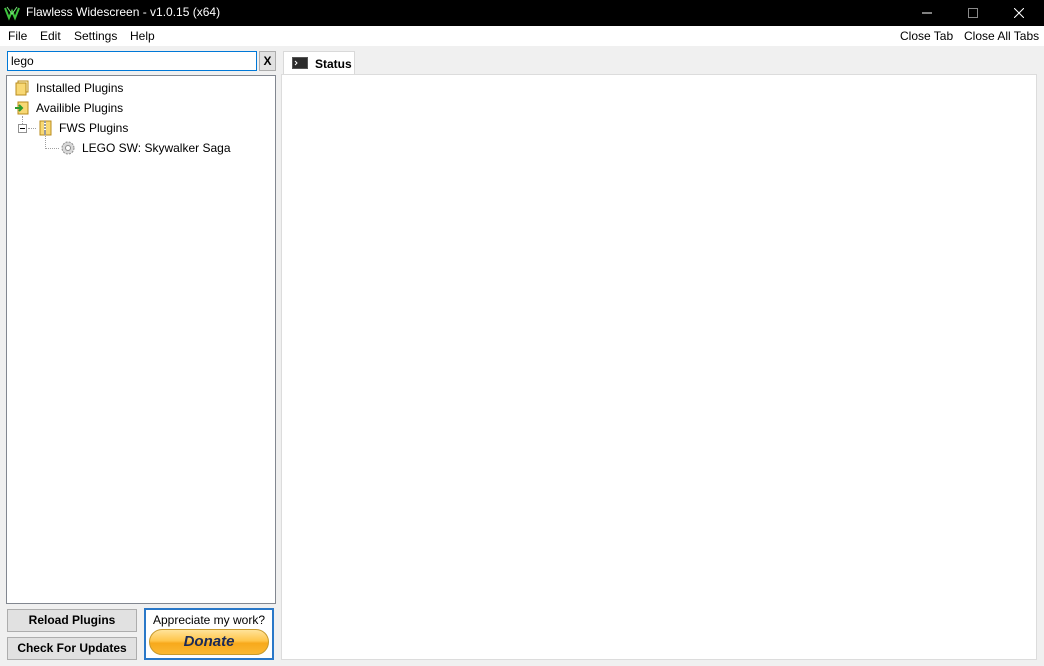 Image resolution: width=1044 pixels, height=666 pixels. I want to click on tree-node-label: FWS Plugins, so click(94, 128).